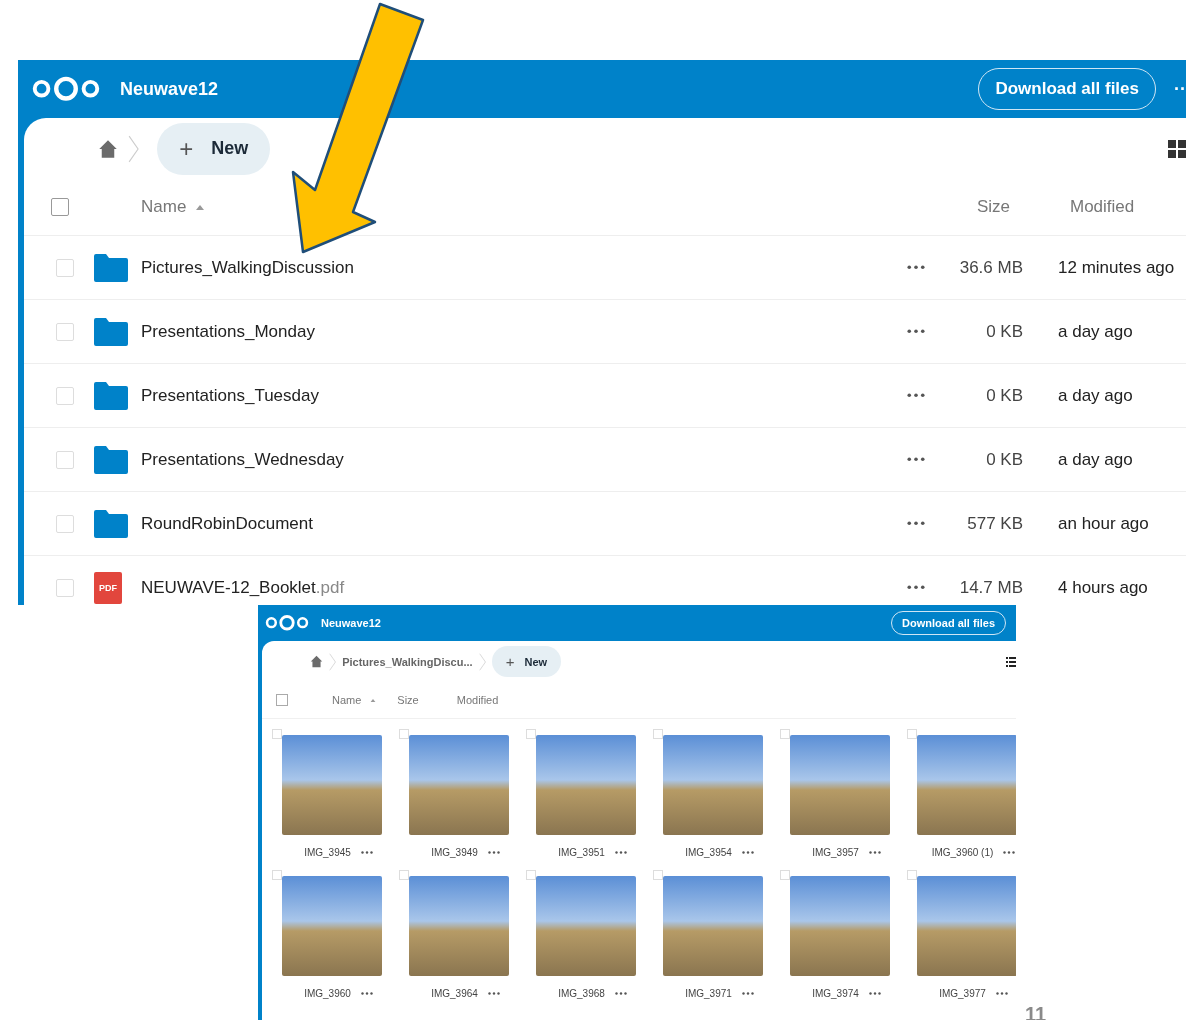 This screenshot has height=1020, width=1186. What do you see at coordinates (1180, 89) in the screenshot?
I see `more-menu: ··` at bounding box center [1180, 89].